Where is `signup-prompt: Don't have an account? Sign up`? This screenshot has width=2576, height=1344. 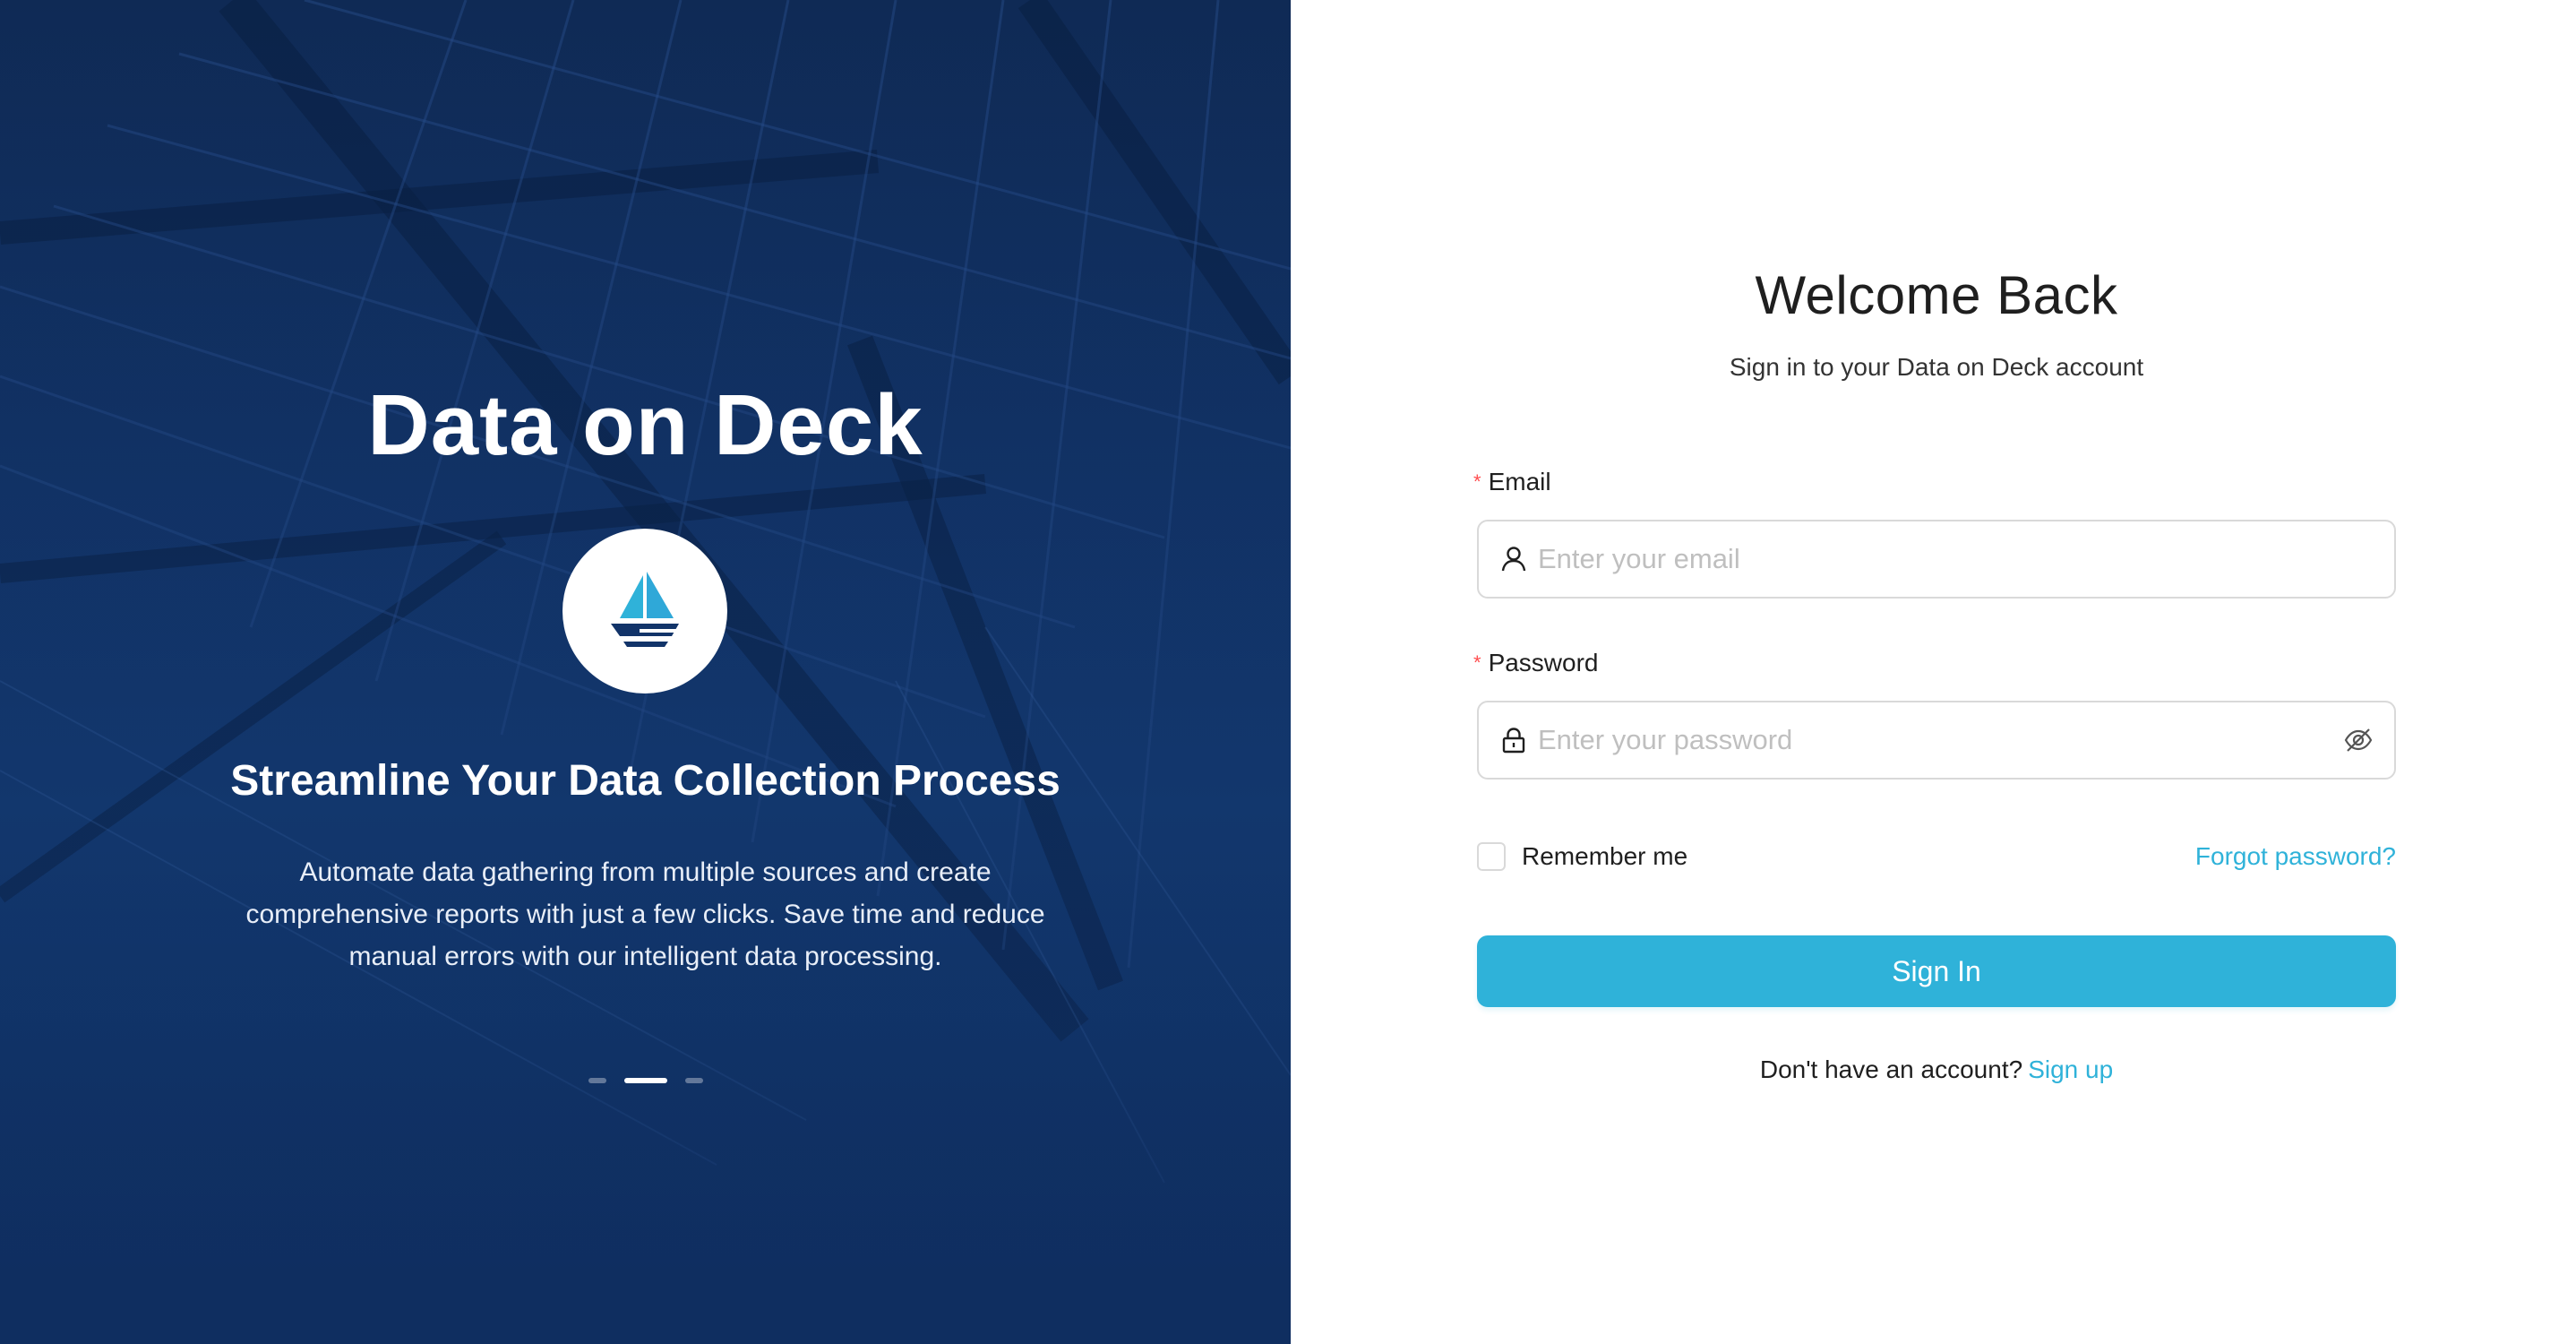 signup-prompt: Don't have an account? Sign up is located at coordinates (1936, 1070).